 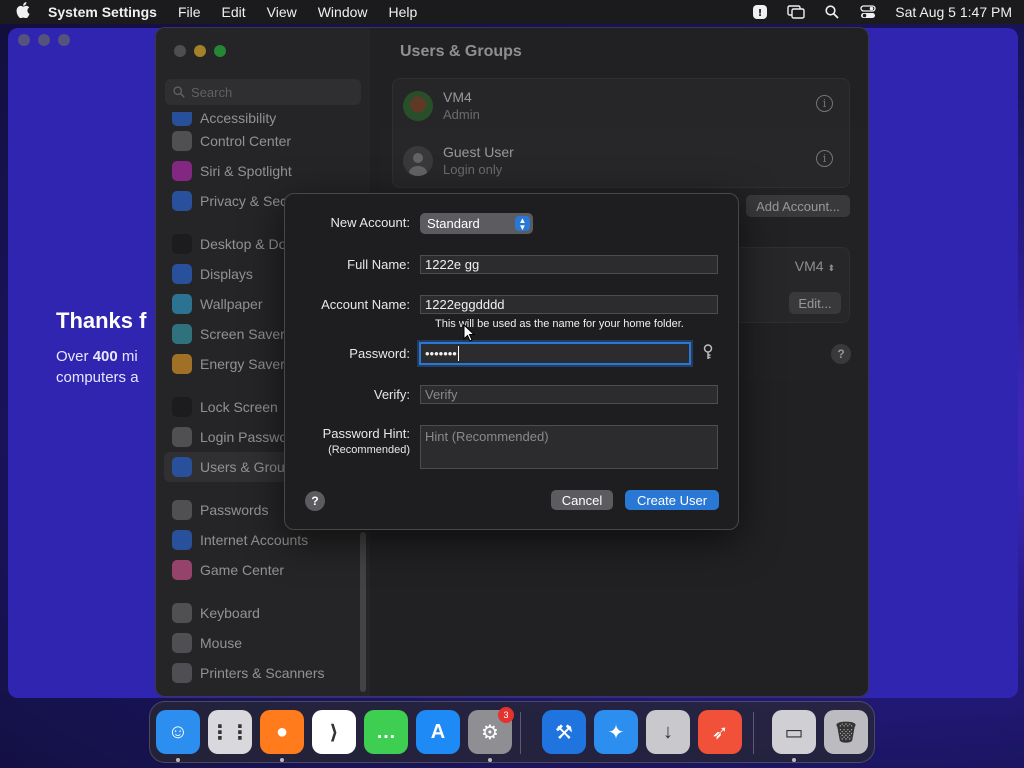 I want to click on disk-image-icon: ▭, so click(x=794, y=732).